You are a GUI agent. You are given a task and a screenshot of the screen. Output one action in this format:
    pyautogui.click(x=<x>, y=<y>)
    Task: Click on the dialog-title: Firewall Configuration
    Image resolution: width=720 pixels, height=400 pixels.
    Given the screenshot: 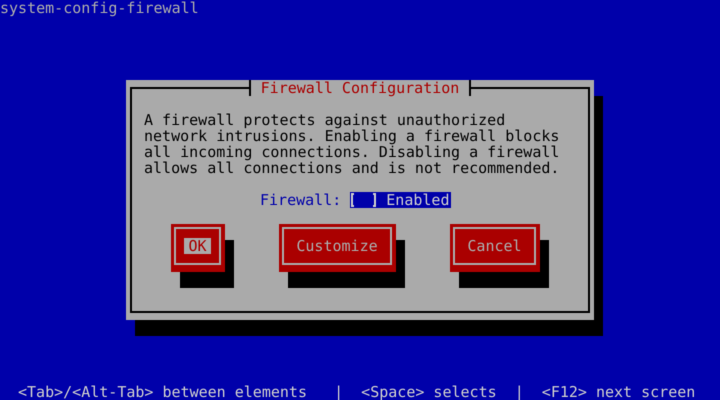 What is the action you would take?
    pyautogui.click(x=360, y=88)
    